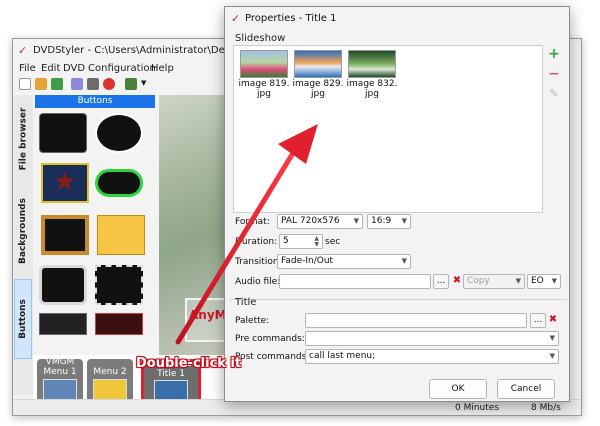  I want to click on clear-palette-icon: ✖, so click(553, 320).